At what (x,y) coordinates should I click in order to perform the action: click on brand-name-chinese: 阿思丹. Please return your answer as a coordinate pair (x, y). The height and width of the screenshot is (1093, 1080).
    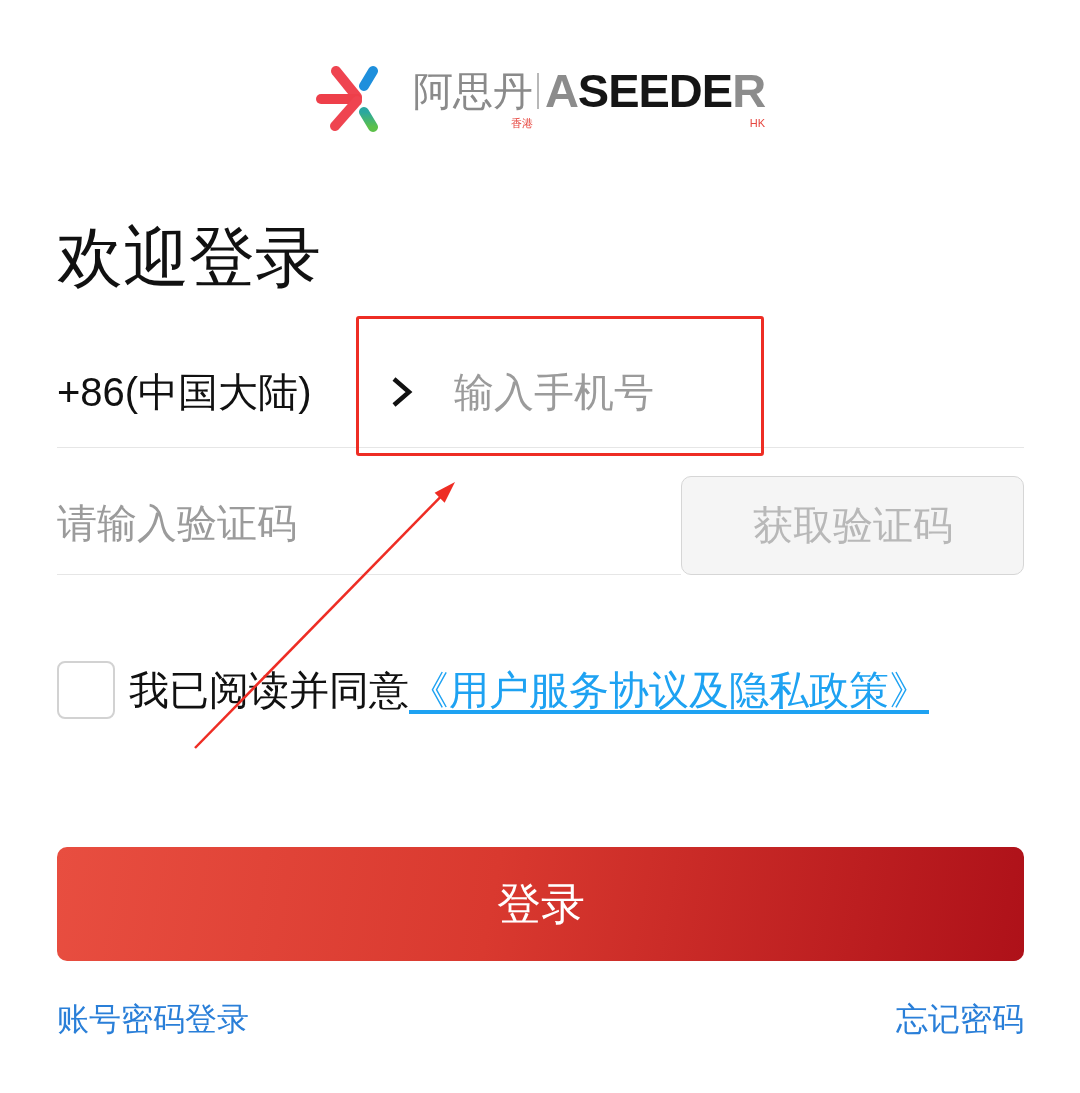
    Looking at the image, I should click on (472, 90).